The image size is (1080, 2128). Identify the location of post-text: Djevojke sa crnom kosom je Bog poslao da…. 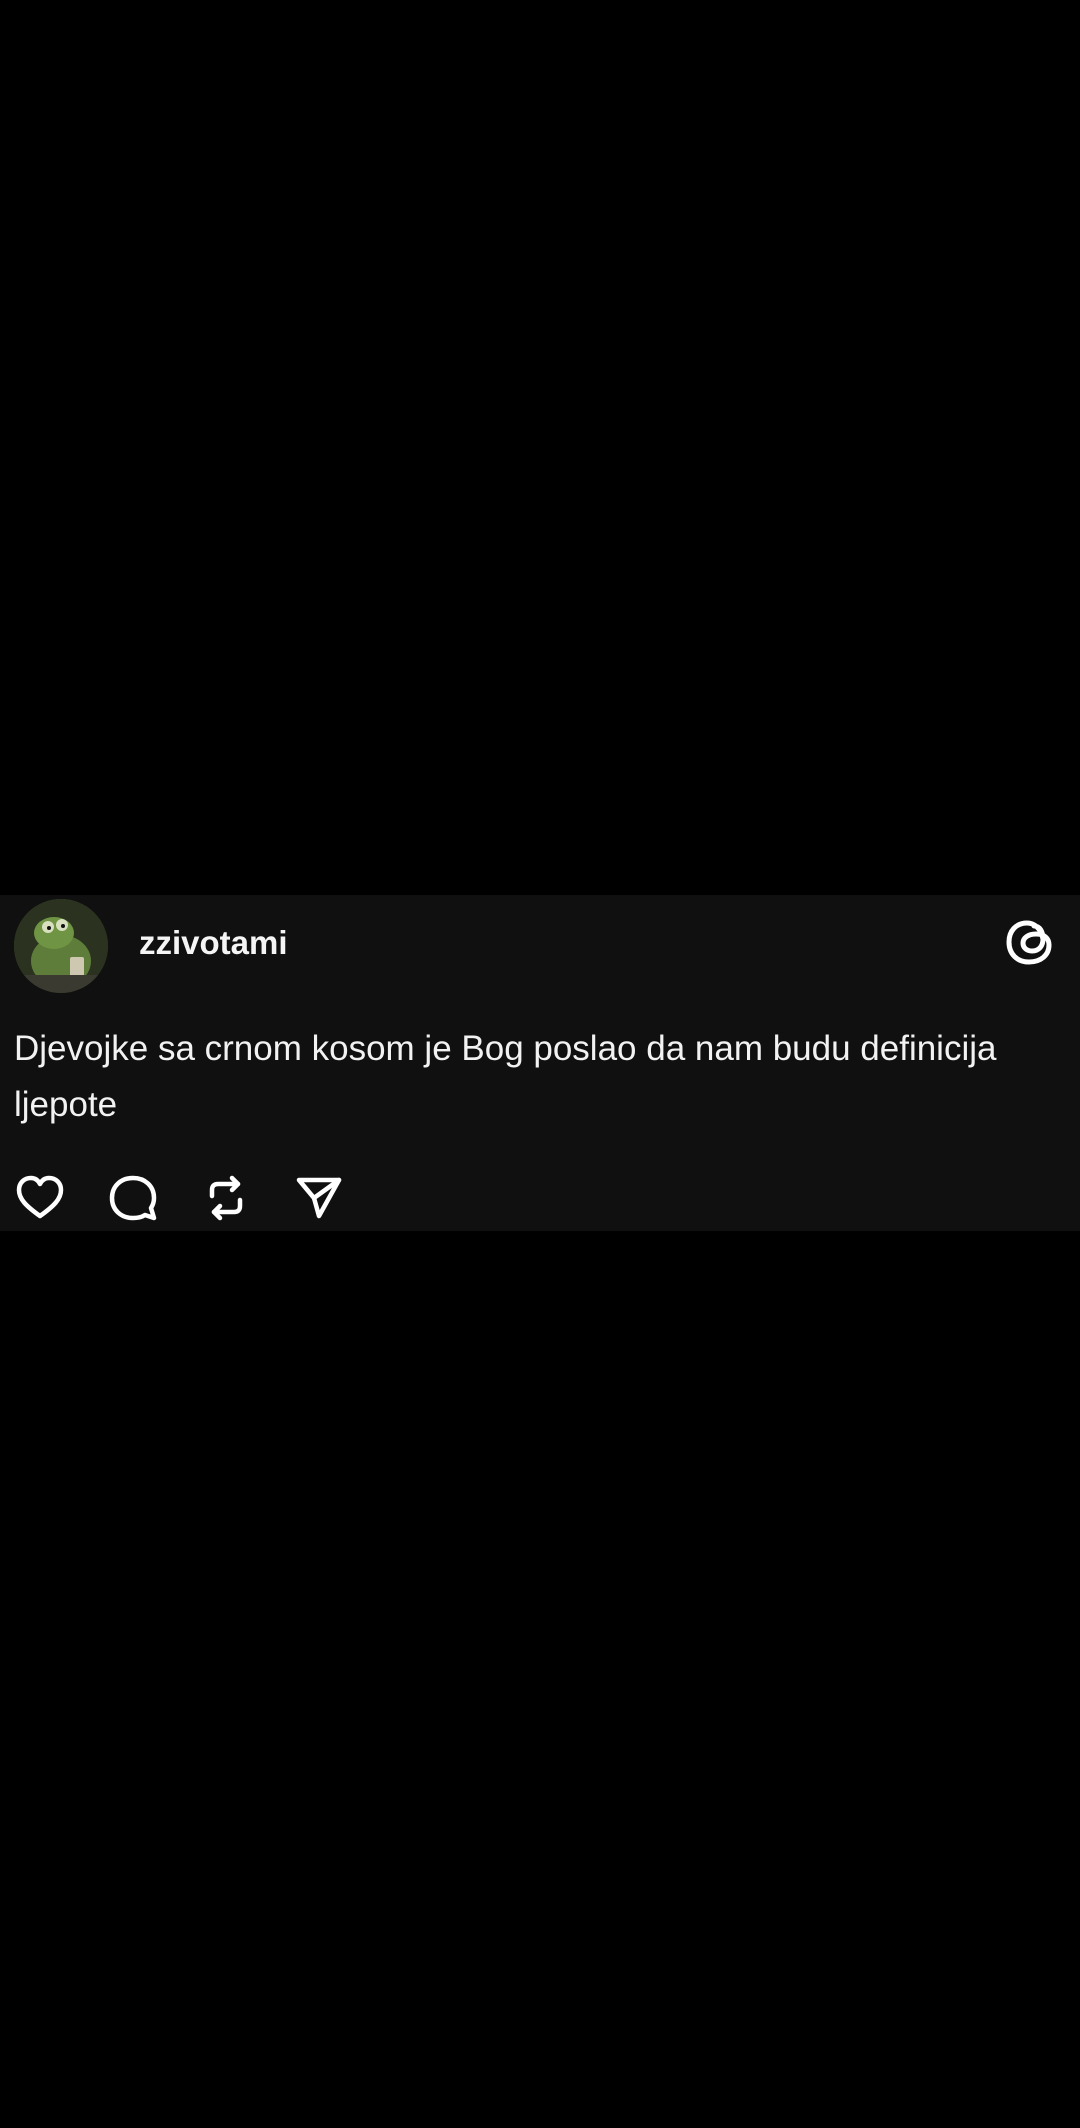
(505, 1076).